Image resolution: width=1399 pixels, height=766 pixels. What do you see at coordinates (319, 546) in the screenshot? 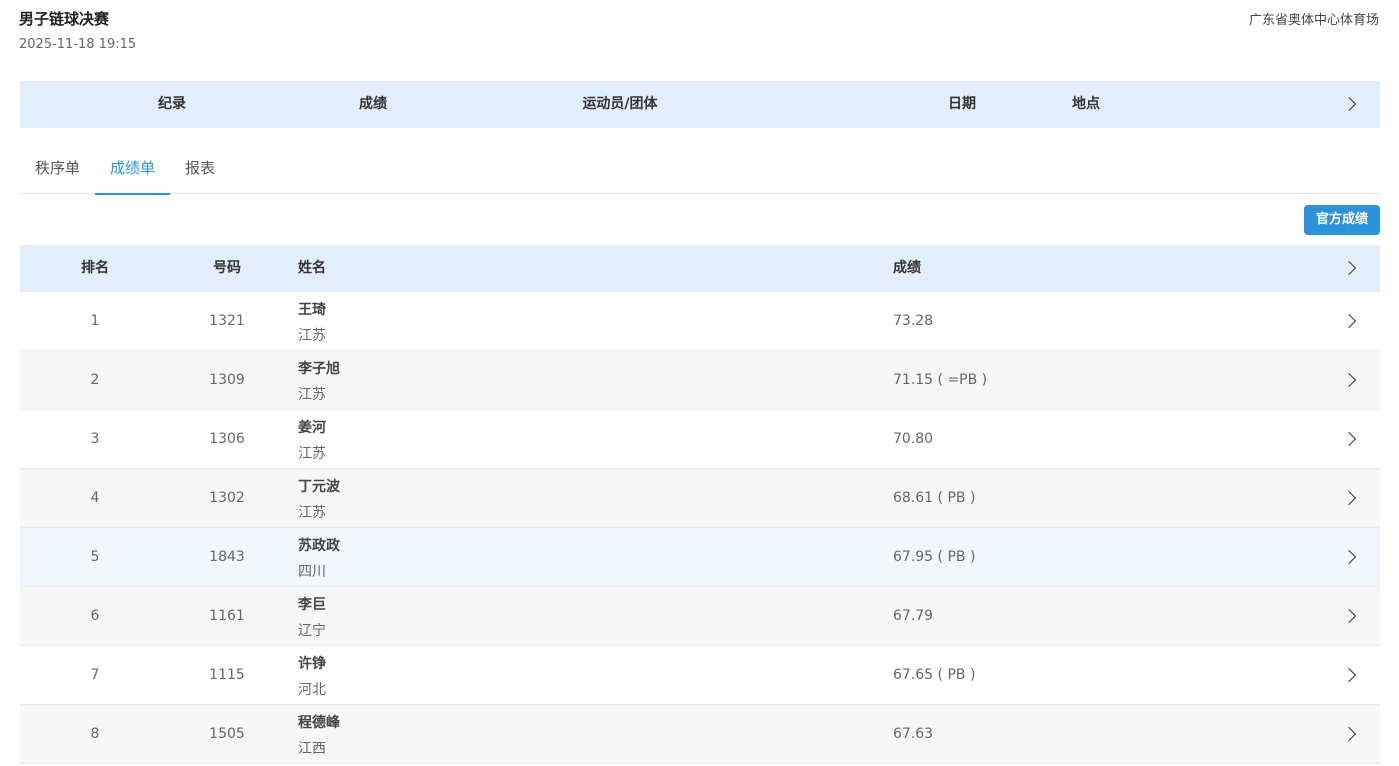
I see `athlete-name: 苏政政` at bounding box center [319, 546].